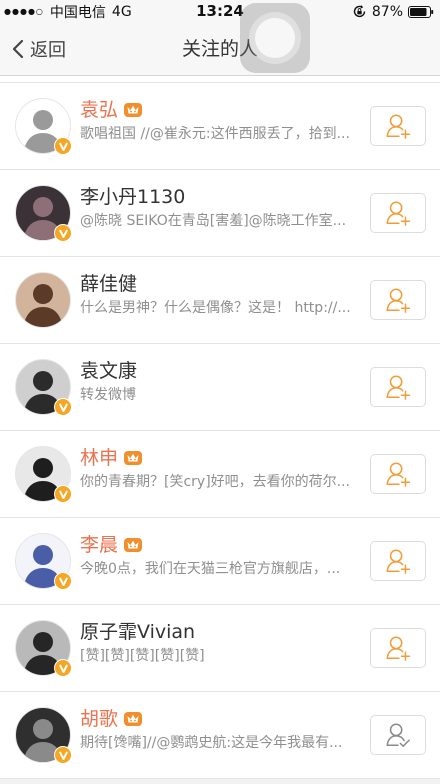 The image size is (440, 784). I want to click on assistive-touch-icon, so click(275, 38).